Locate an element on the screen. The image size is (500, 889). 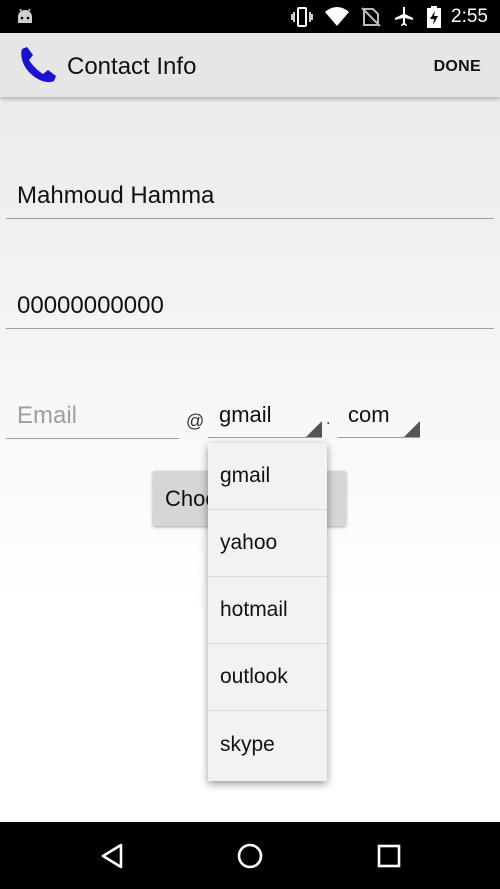
tld-spinner: com is located at coordinates (379, 420).